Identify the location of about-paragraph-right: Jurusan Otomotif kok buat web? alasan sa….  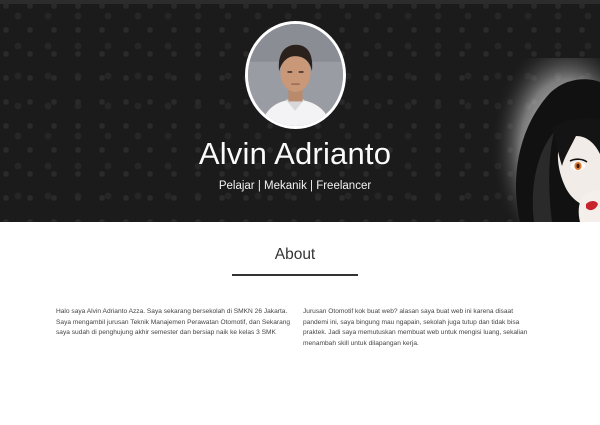
(415, 327).